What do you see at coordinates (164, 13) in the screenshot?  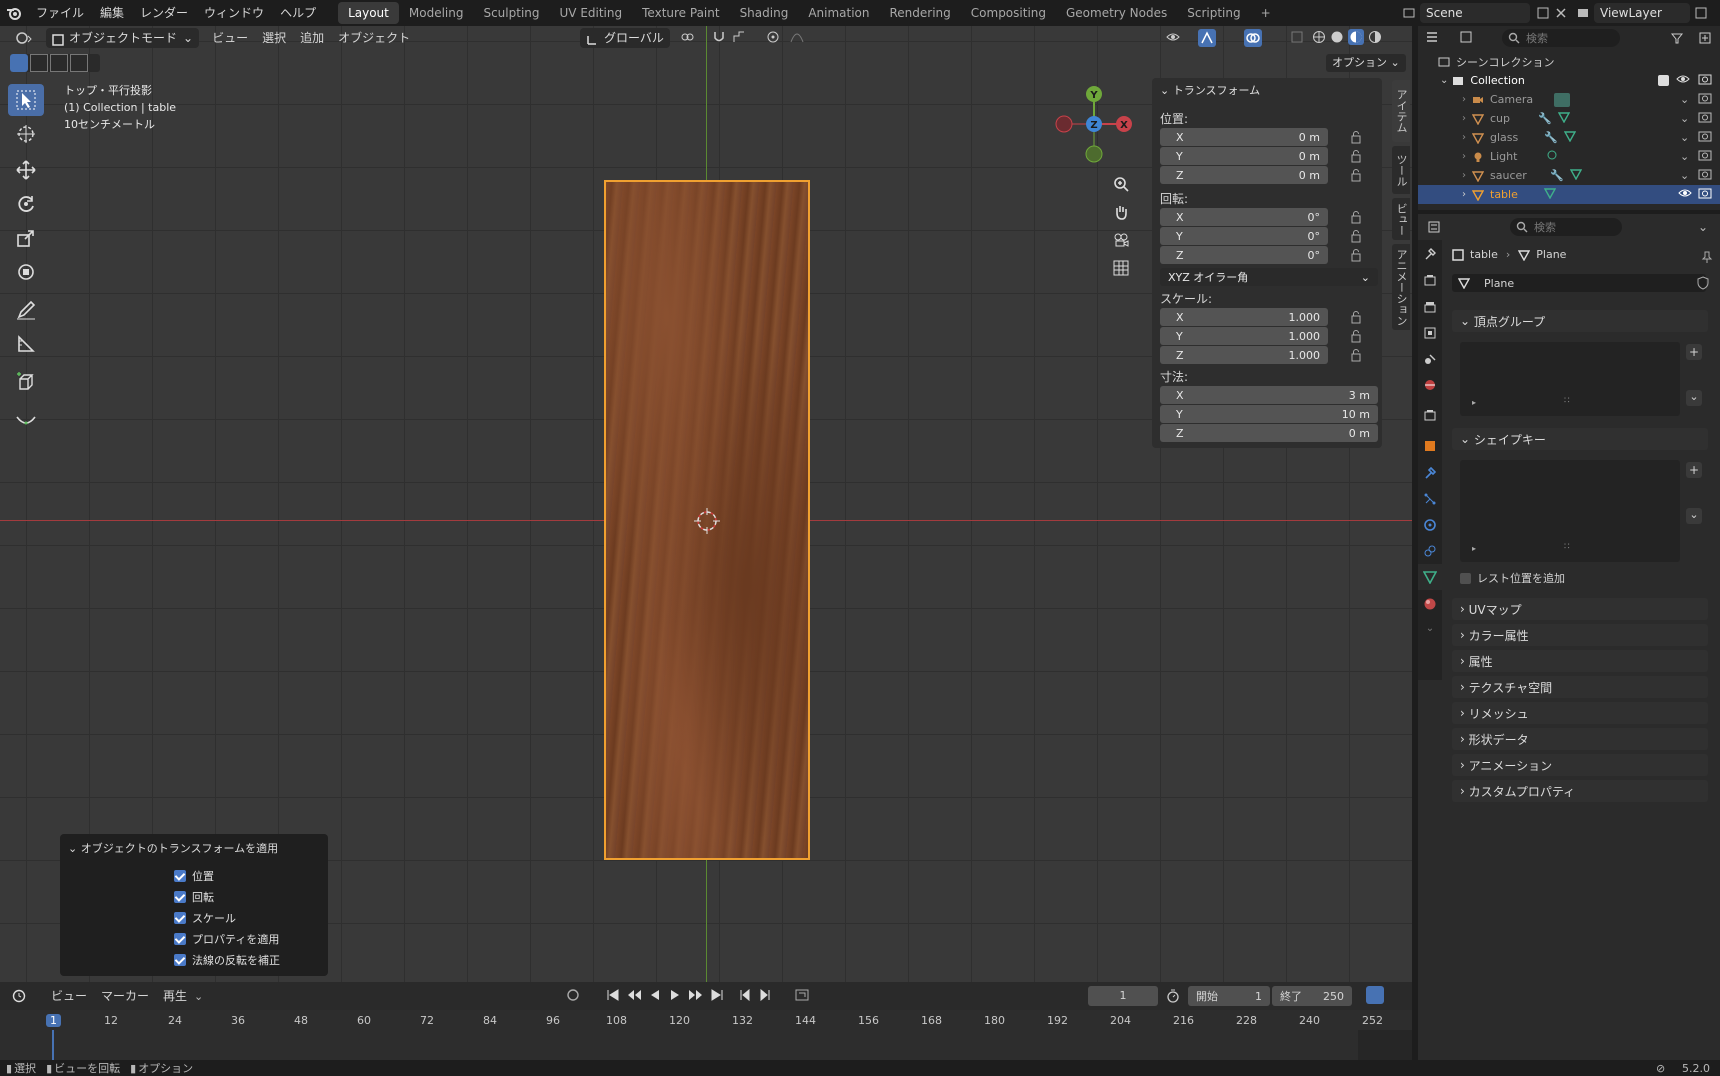 I see `menu-render: レンダー` at bounding box center [164, 13].